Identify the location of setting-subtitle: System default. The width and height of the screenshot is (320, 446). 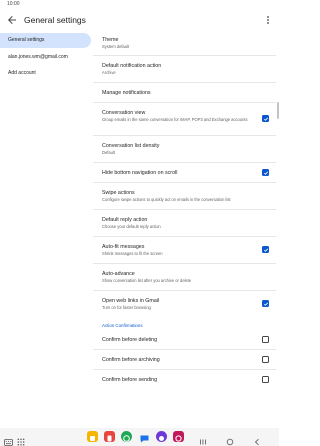
(116, 46).